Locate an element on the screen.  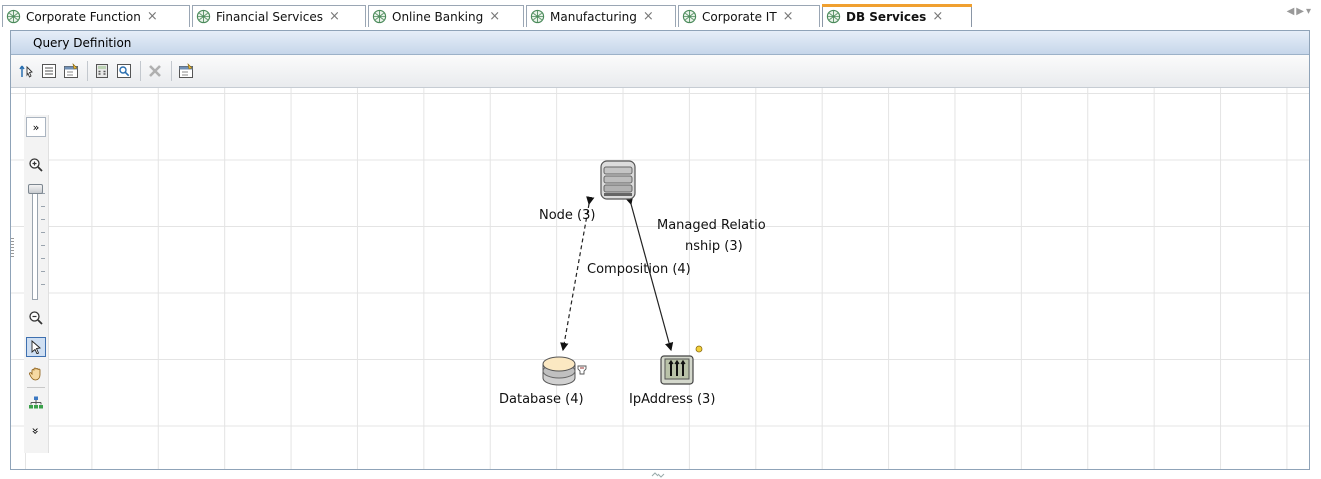
tab-label: Financial Services is located at coordinates (269, 16).